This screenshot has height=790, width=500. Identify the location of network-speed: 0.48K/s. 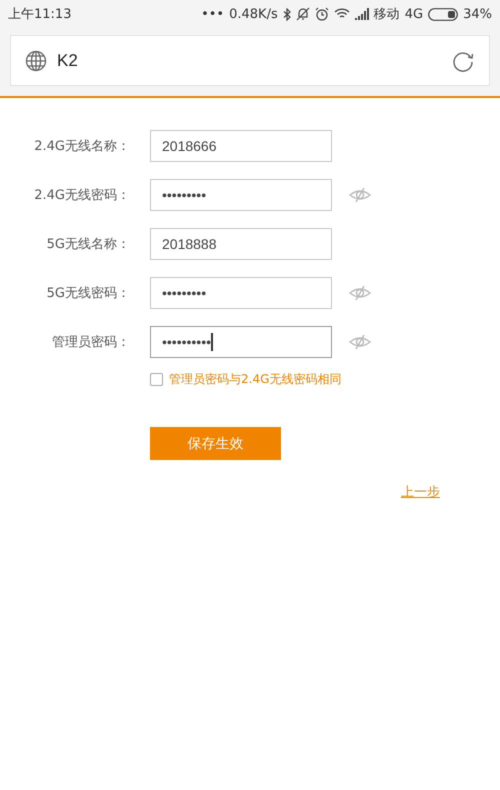
(253, 14).